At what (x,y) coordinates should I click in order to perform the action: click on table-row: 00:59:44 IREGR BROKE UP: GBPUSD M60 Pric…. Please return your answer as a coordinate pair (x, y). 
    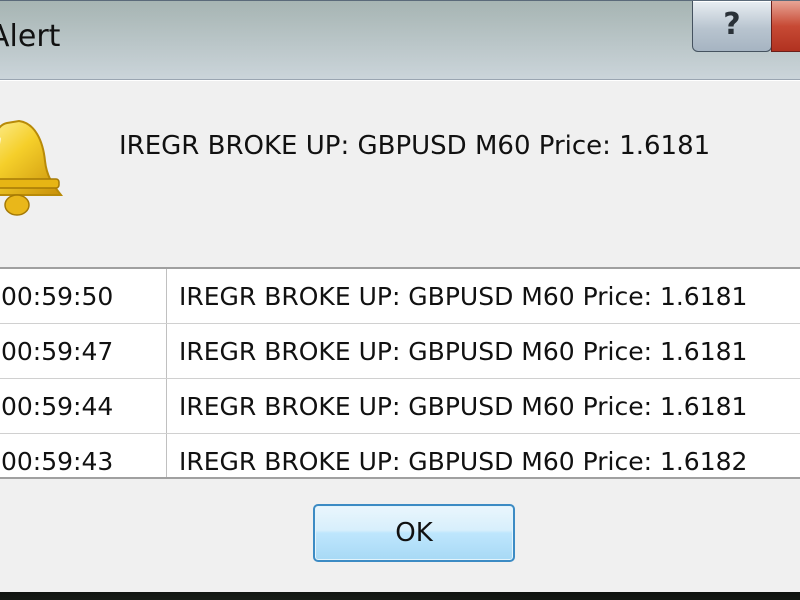
    Looking at the image, I should click on (400, 406).